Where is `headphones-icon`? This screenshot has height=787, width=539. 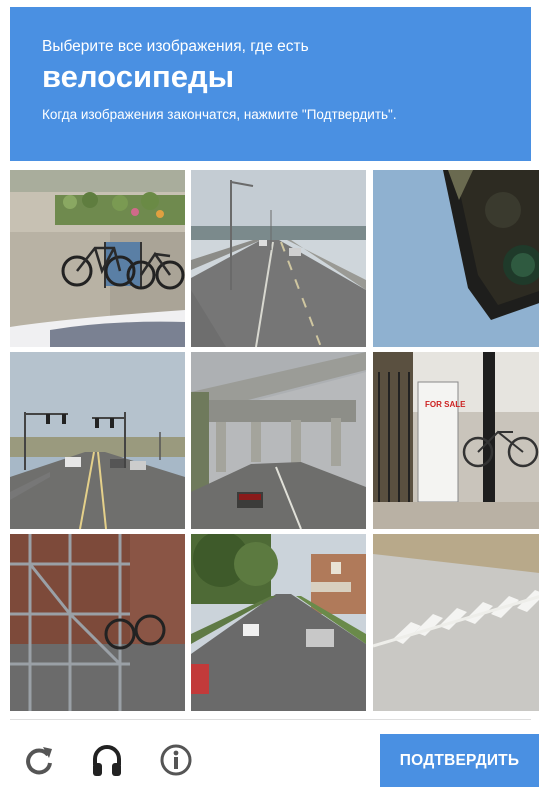 headphones-icon is located at coordinates (107, 760).